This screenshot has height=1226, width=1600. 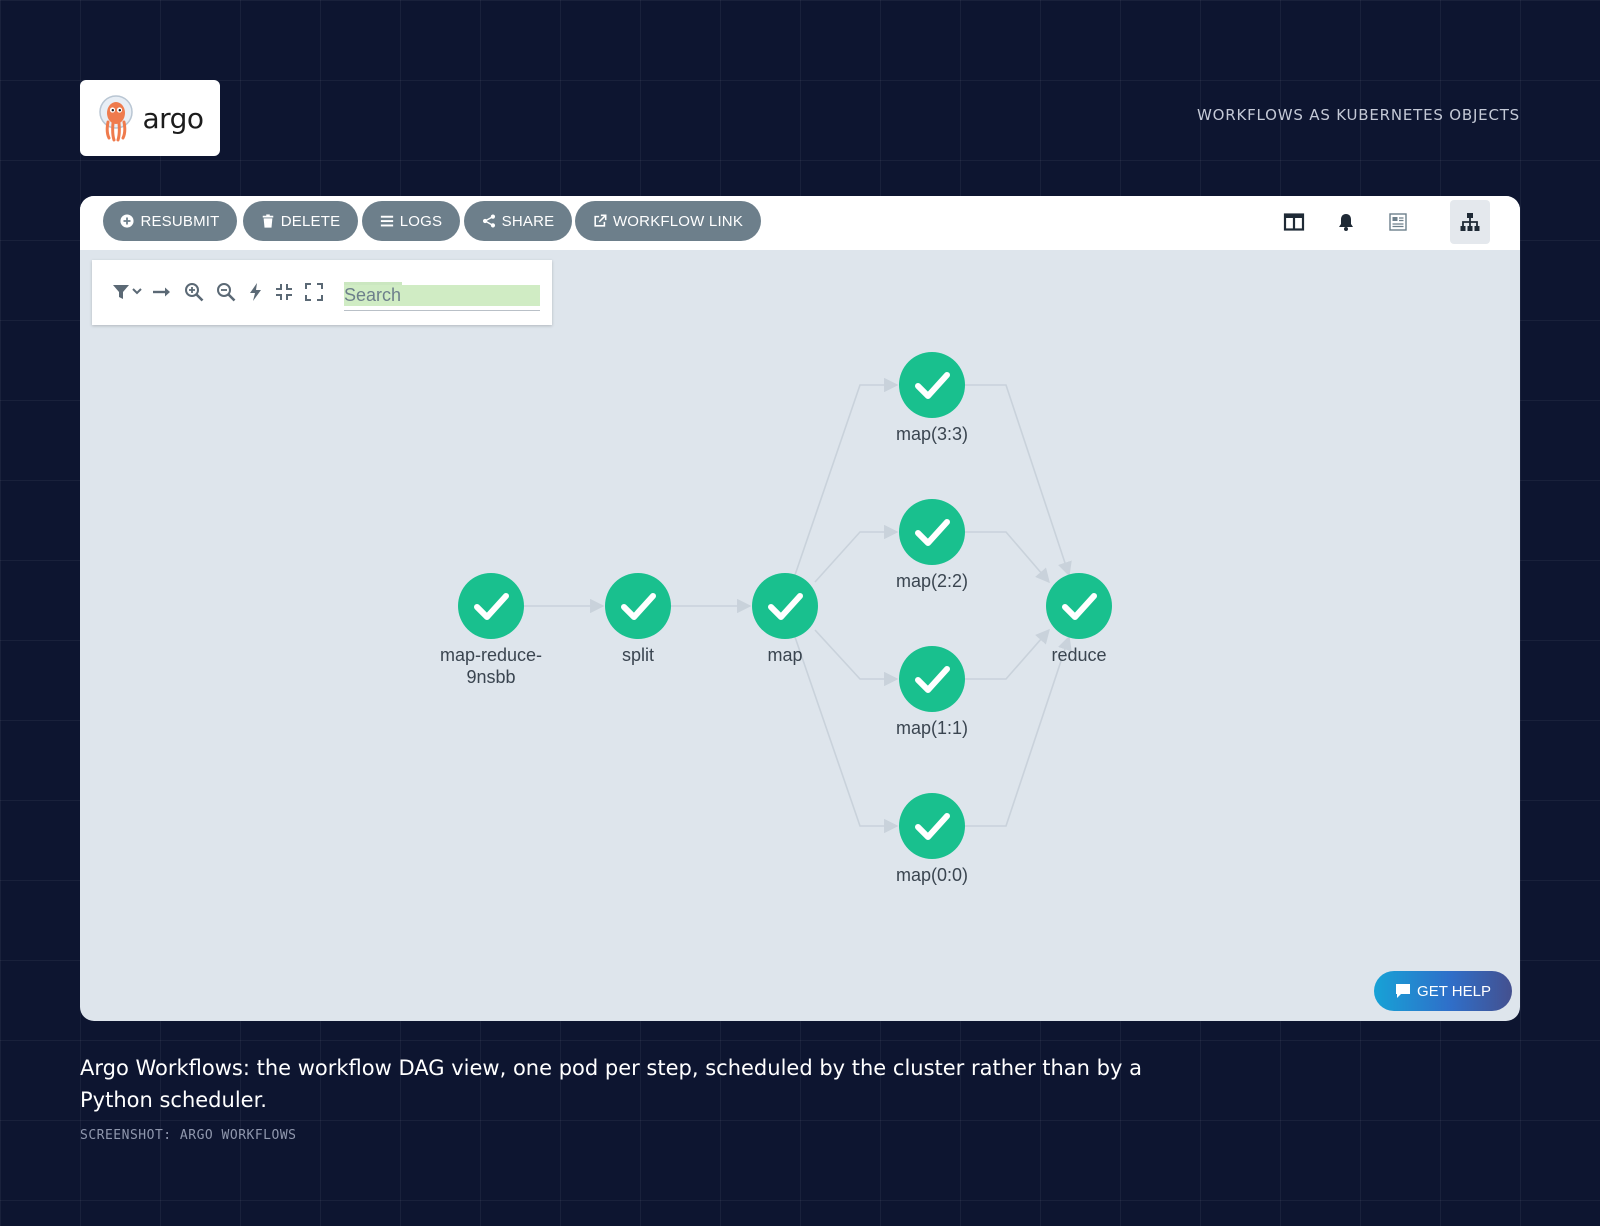 I want to click on dag-edge-m33-reduce, so click(x=1018, y=480).